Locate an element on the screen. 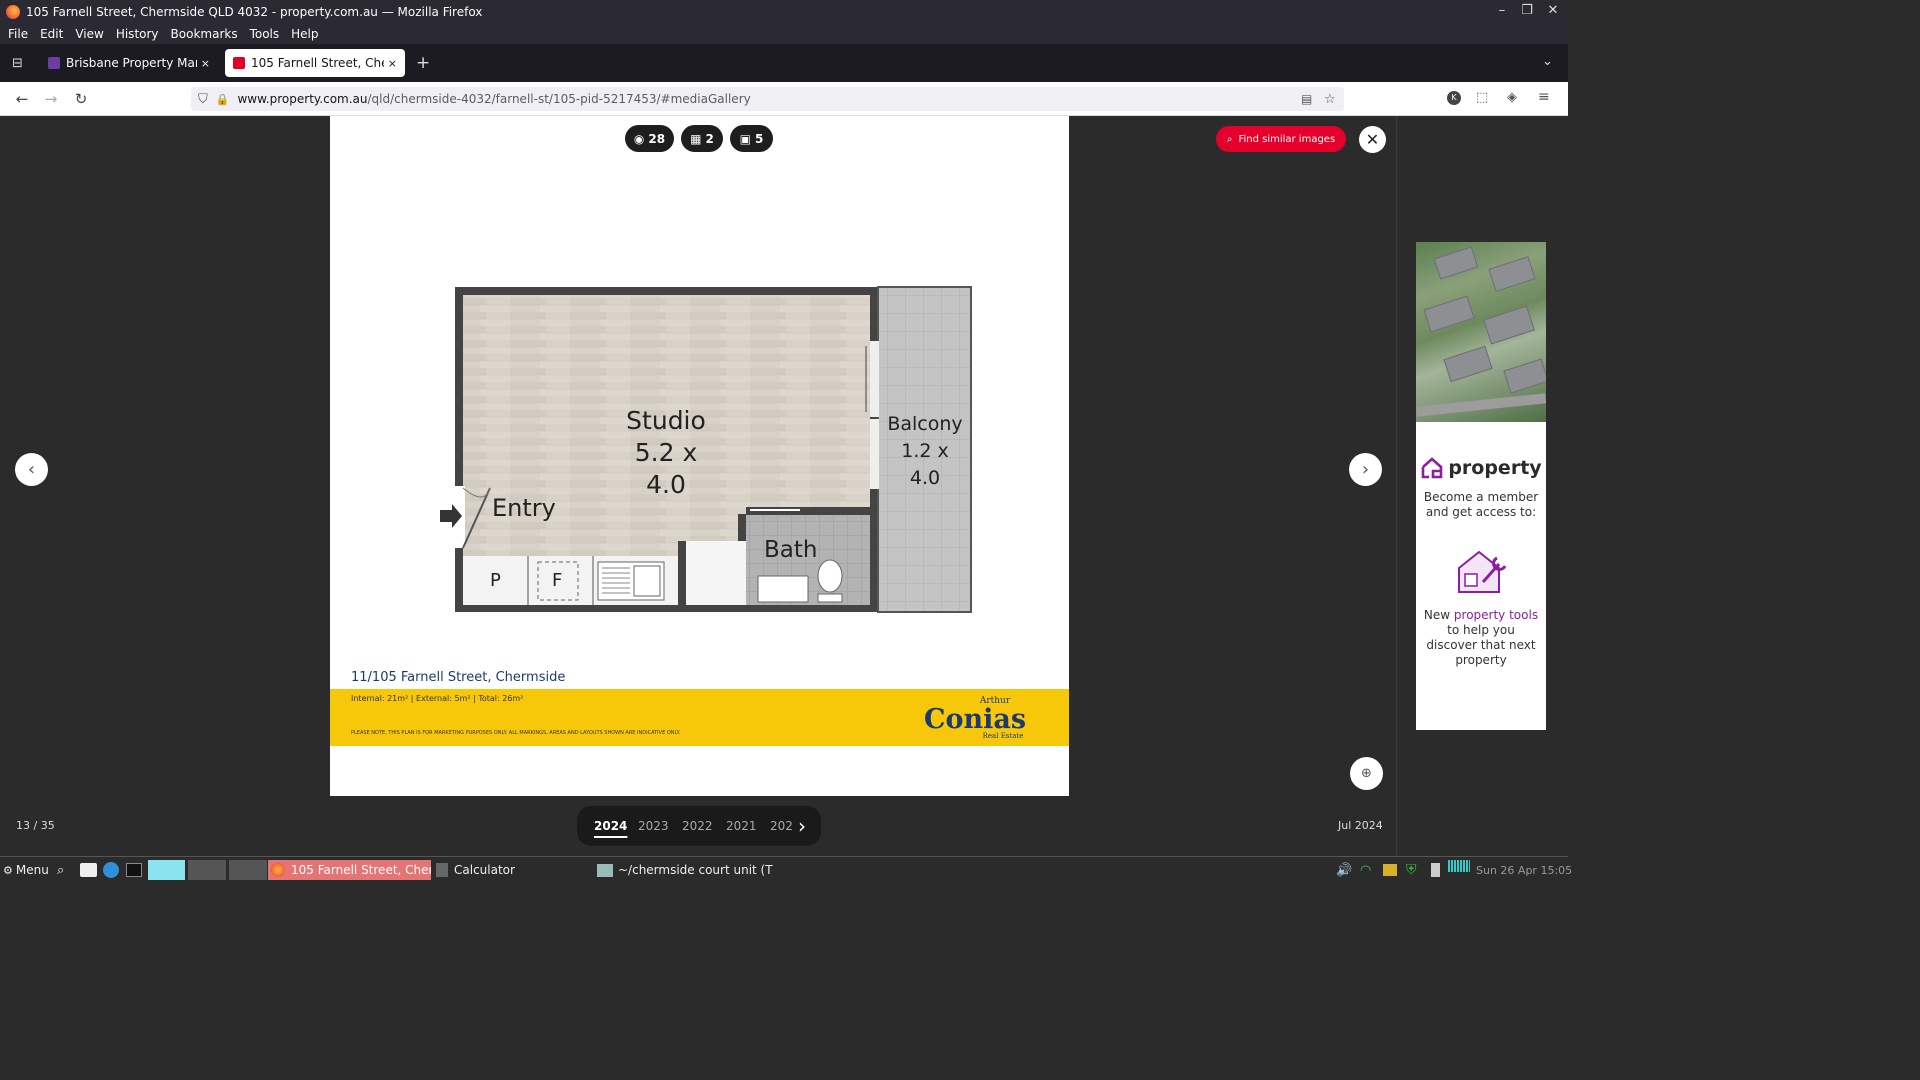 The image size is (1920, 1080). shield-check-icon: ⛨ is located at coordinates (1411, 870).